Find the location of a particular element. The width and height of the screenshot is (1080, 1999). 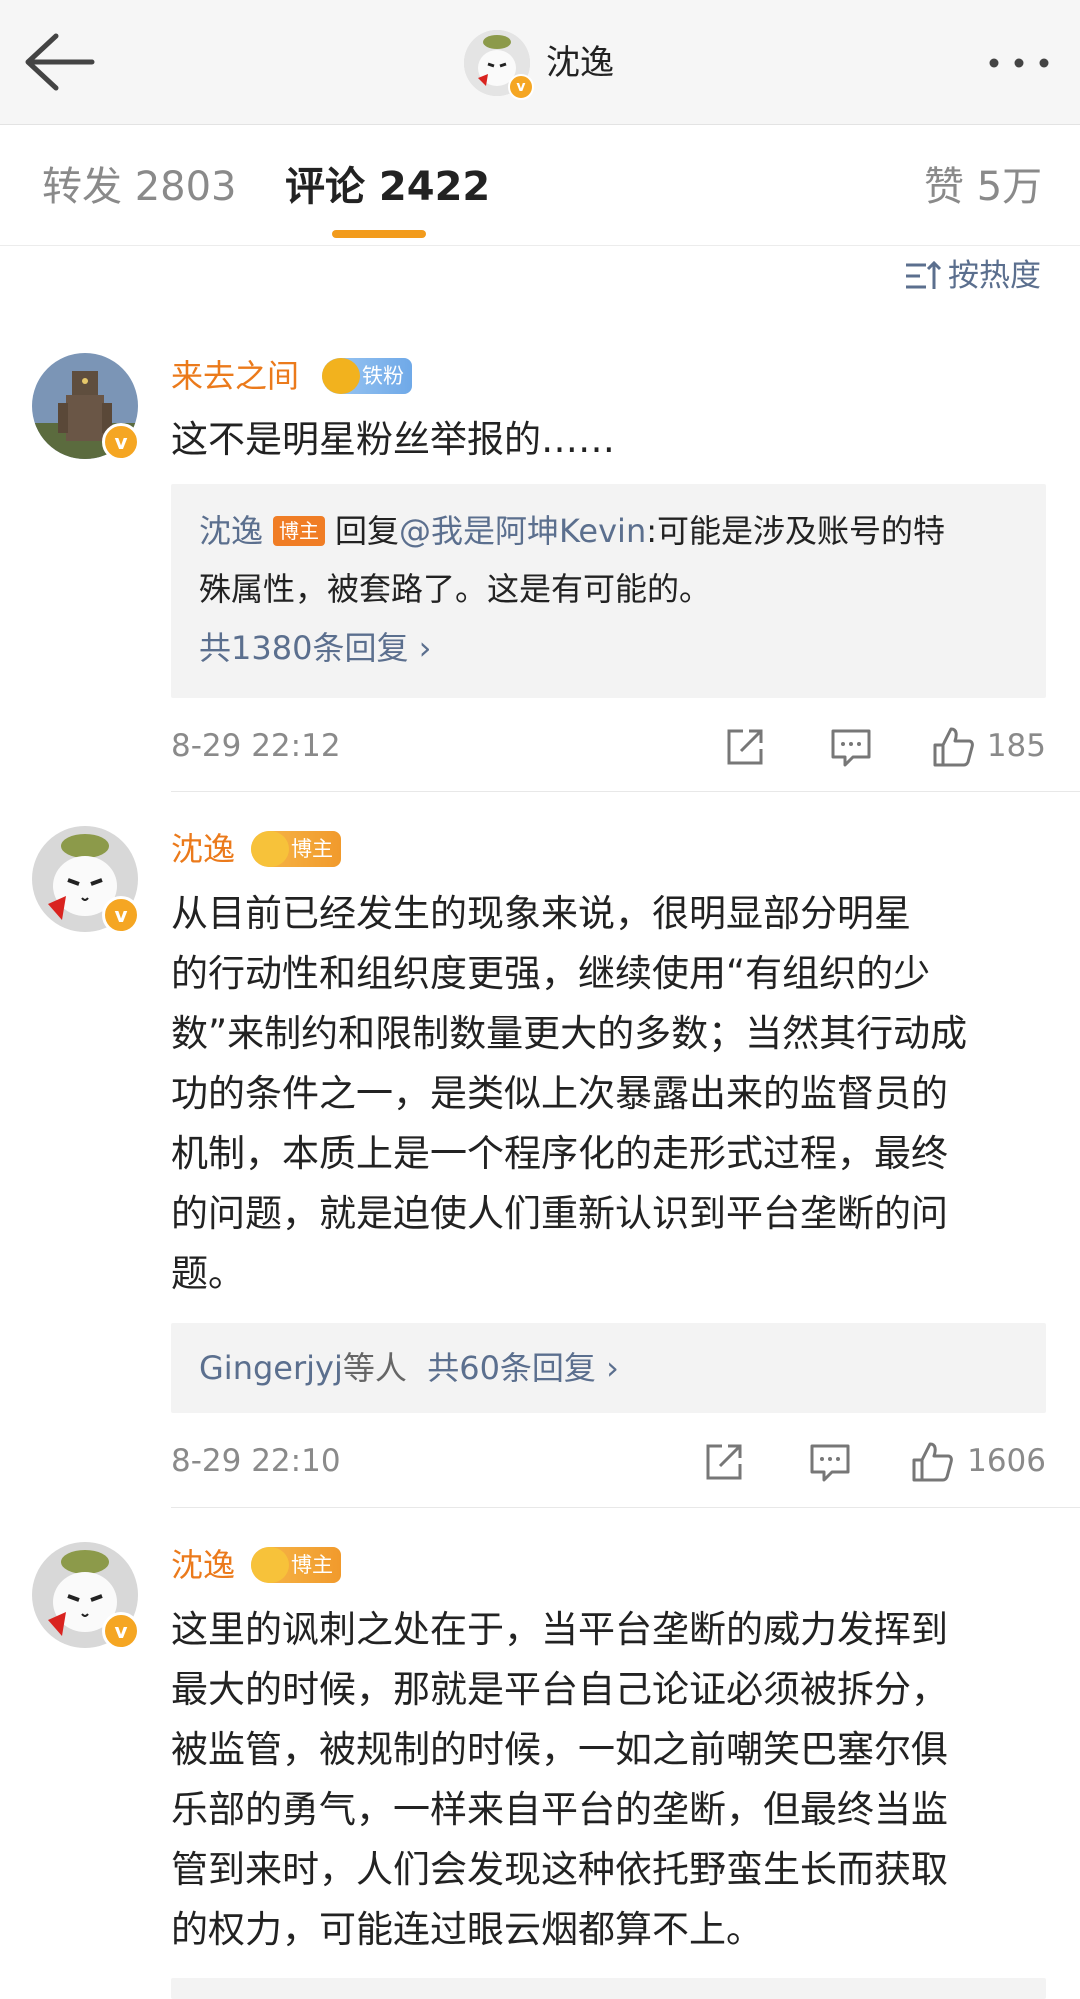

sort-button: 按热度 is located at coordinates (972, 276).